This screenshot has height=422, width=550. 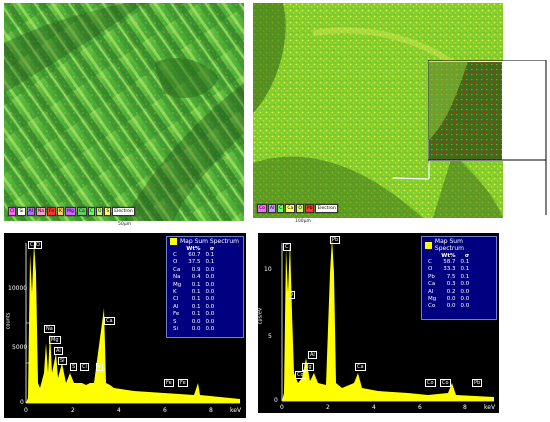 I want to click on zoom-callout-outline, so click(x=487, y=137).